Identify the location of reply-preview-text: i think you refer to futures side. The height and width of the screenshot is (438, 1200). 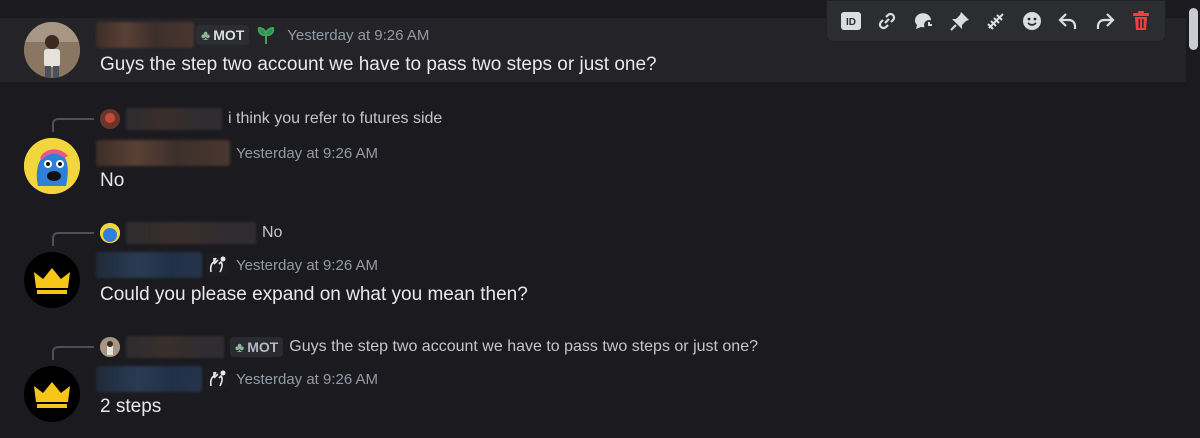
(335, 119).